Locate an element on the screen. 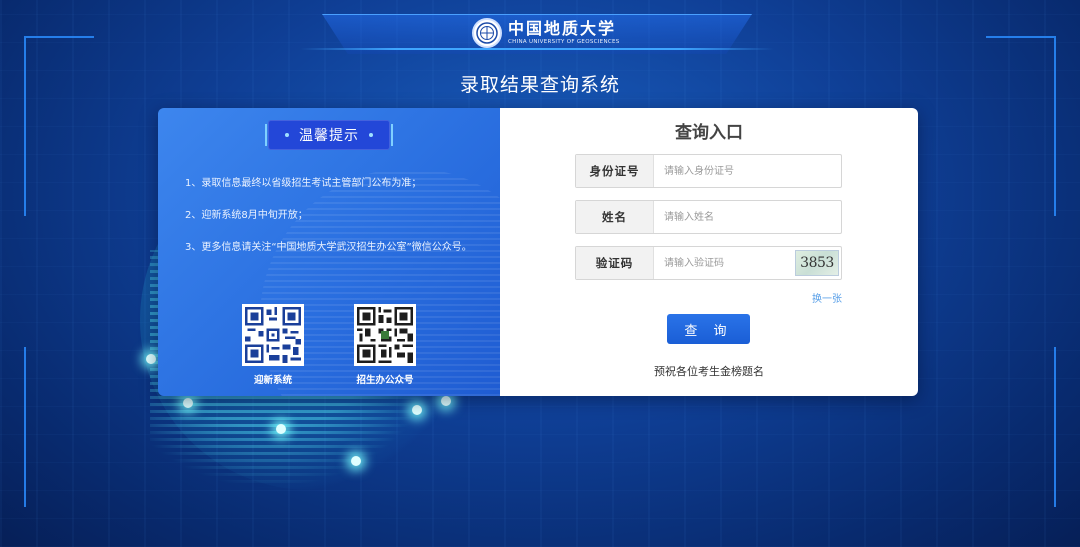 The image size is (1080, 547). name-input is located at coordinates (747, 217).